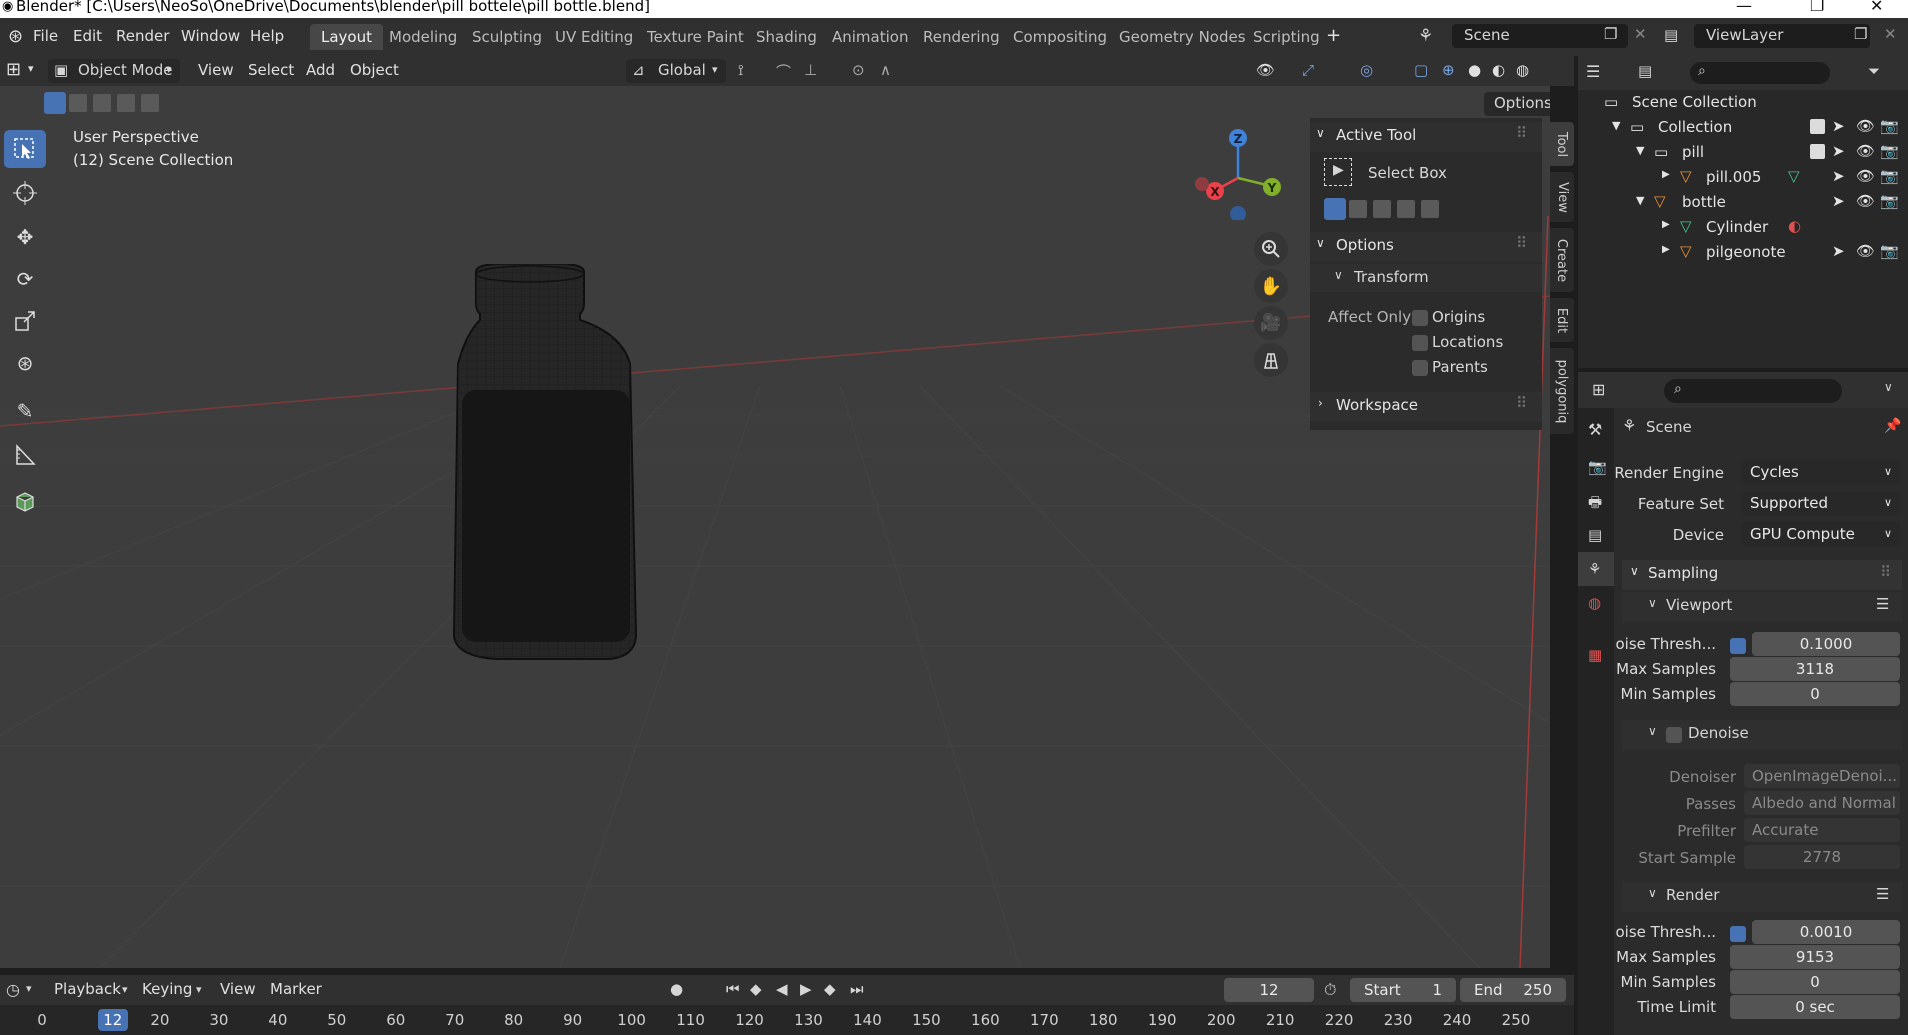  What do you see at coordinates (858, 70) in the screenshot?
I see `proportional-edit-icon: ⊙` at bounding box center [858, 70].